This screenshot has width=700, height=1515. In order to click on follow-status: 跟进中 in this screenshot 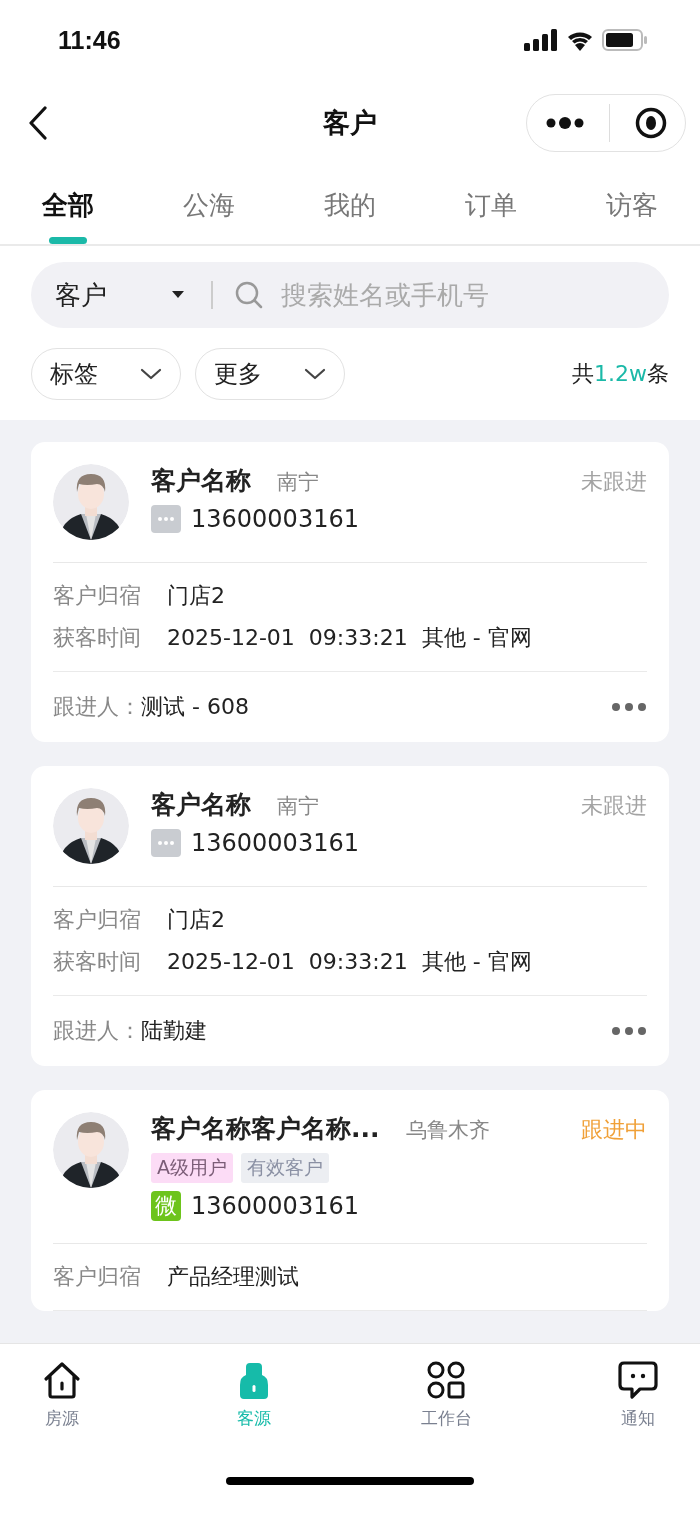, I will do `click(614, 1130)`.